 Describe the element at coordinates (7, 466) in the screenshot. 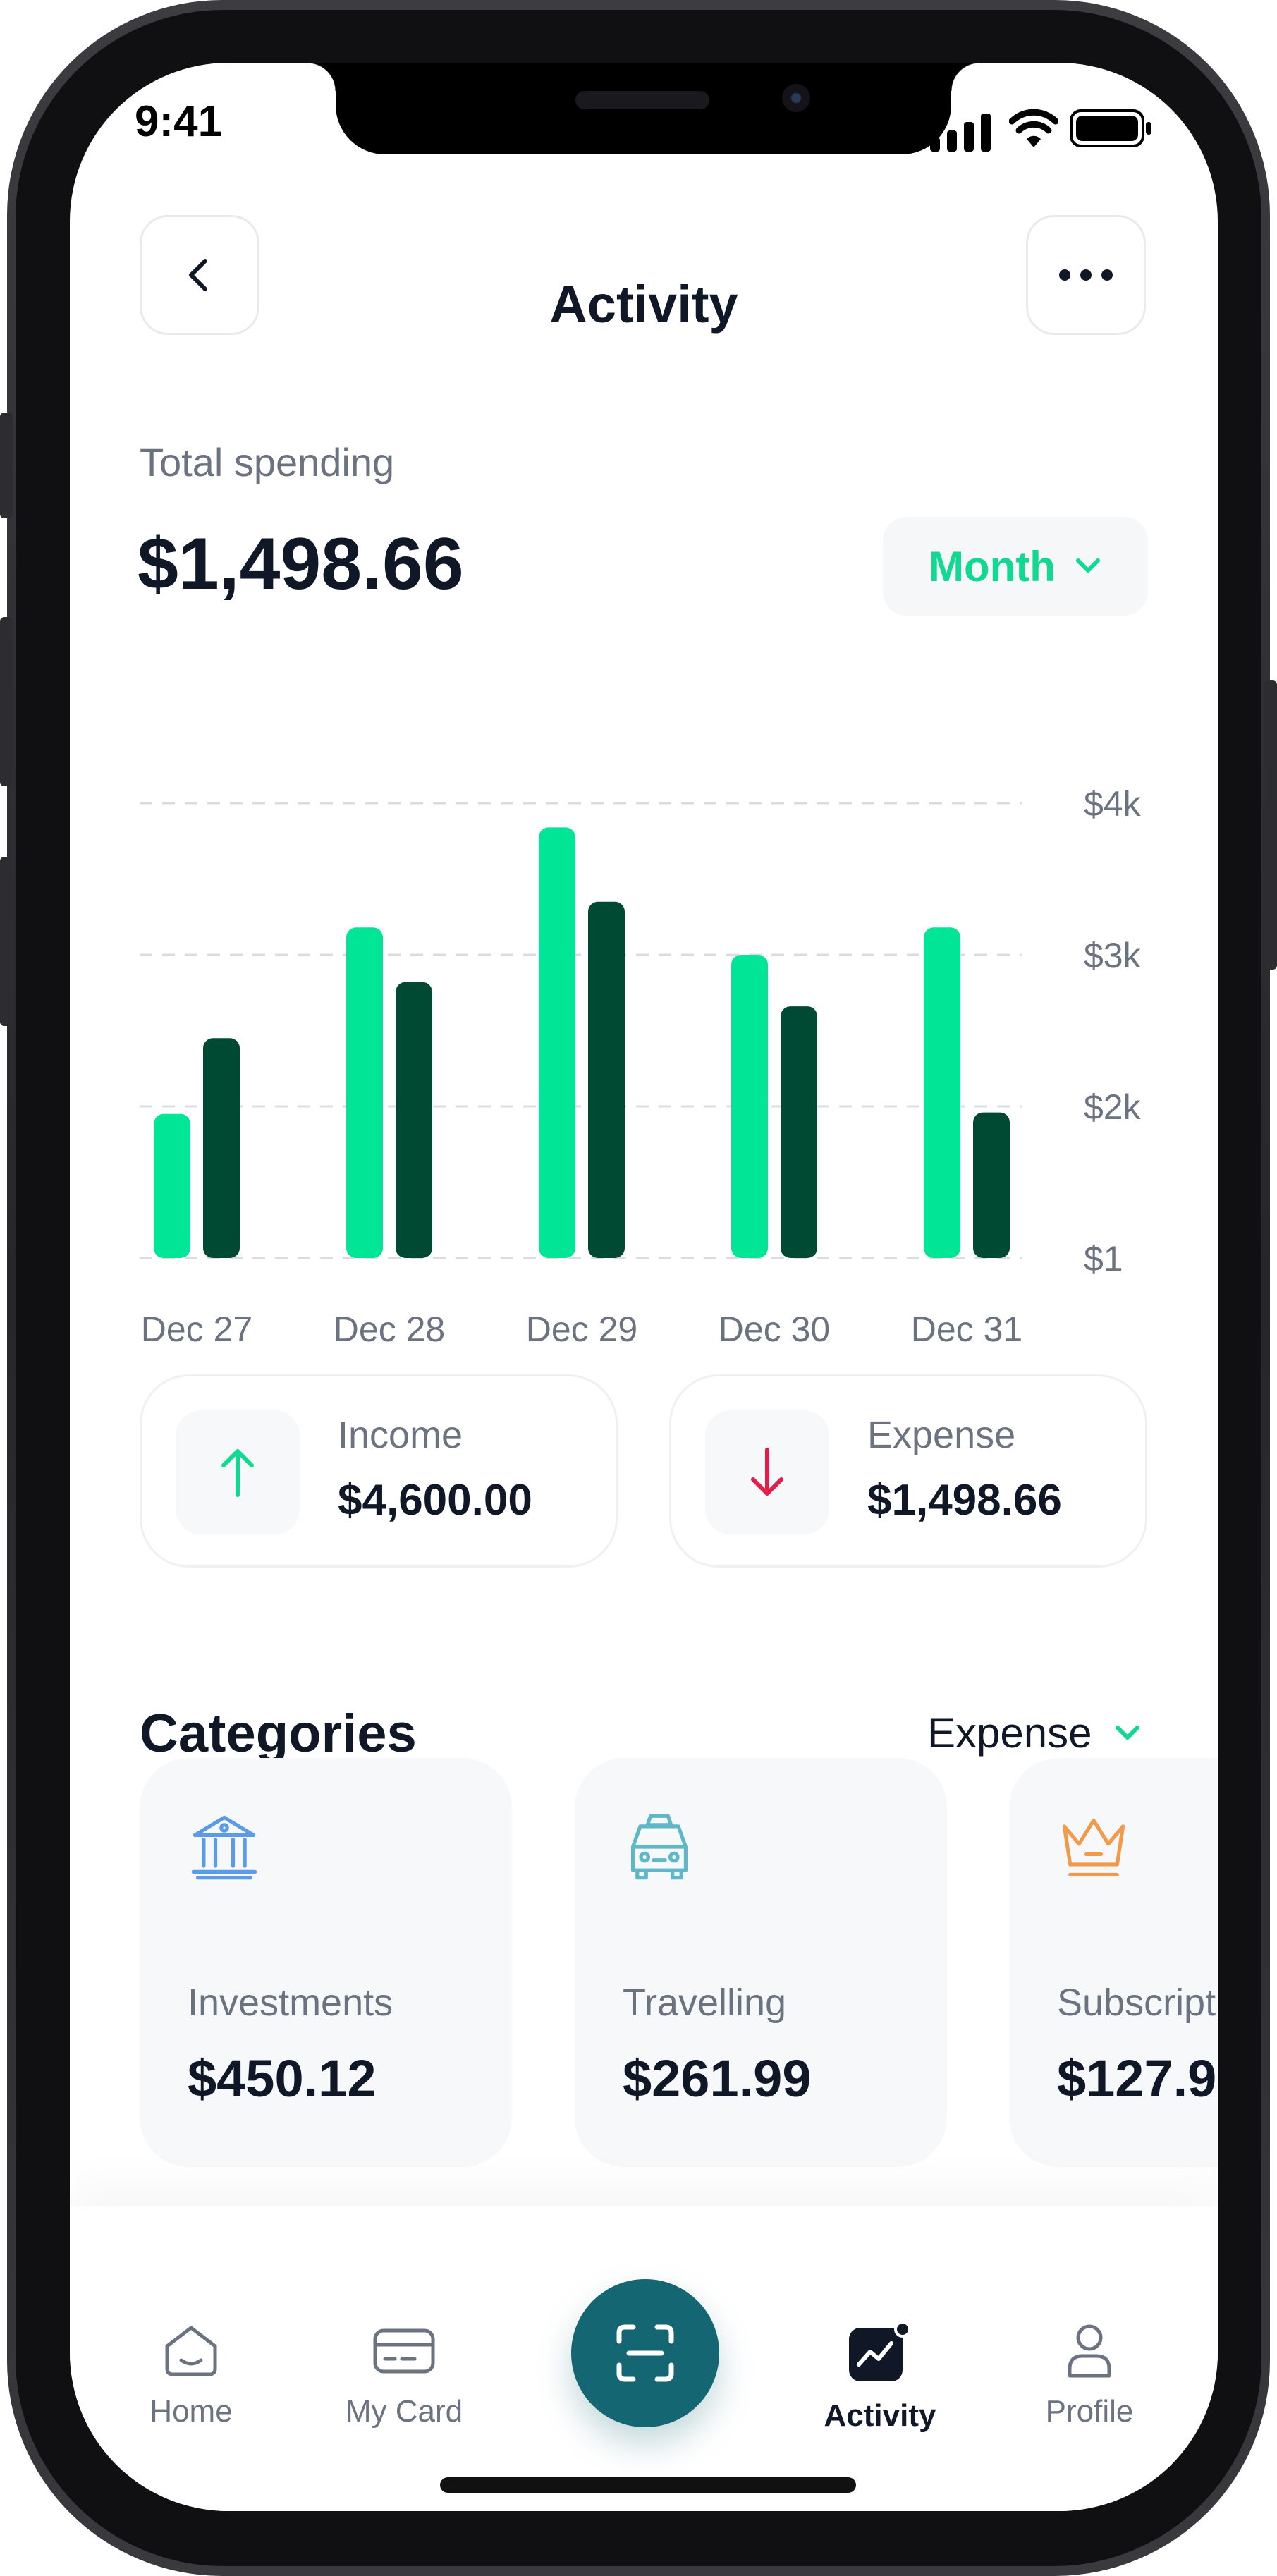

I see `mute-switch` at that location.